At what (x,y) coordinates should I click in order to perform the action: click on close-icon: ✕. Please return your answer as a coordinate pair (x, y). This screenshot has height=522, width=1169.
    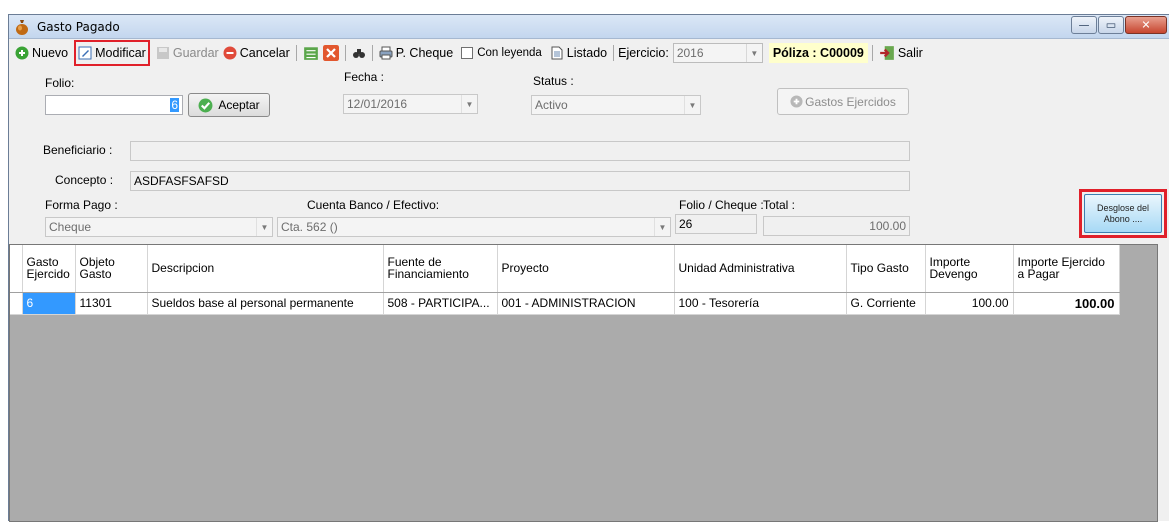
    Looking at the image, I should click on (1146, 25).